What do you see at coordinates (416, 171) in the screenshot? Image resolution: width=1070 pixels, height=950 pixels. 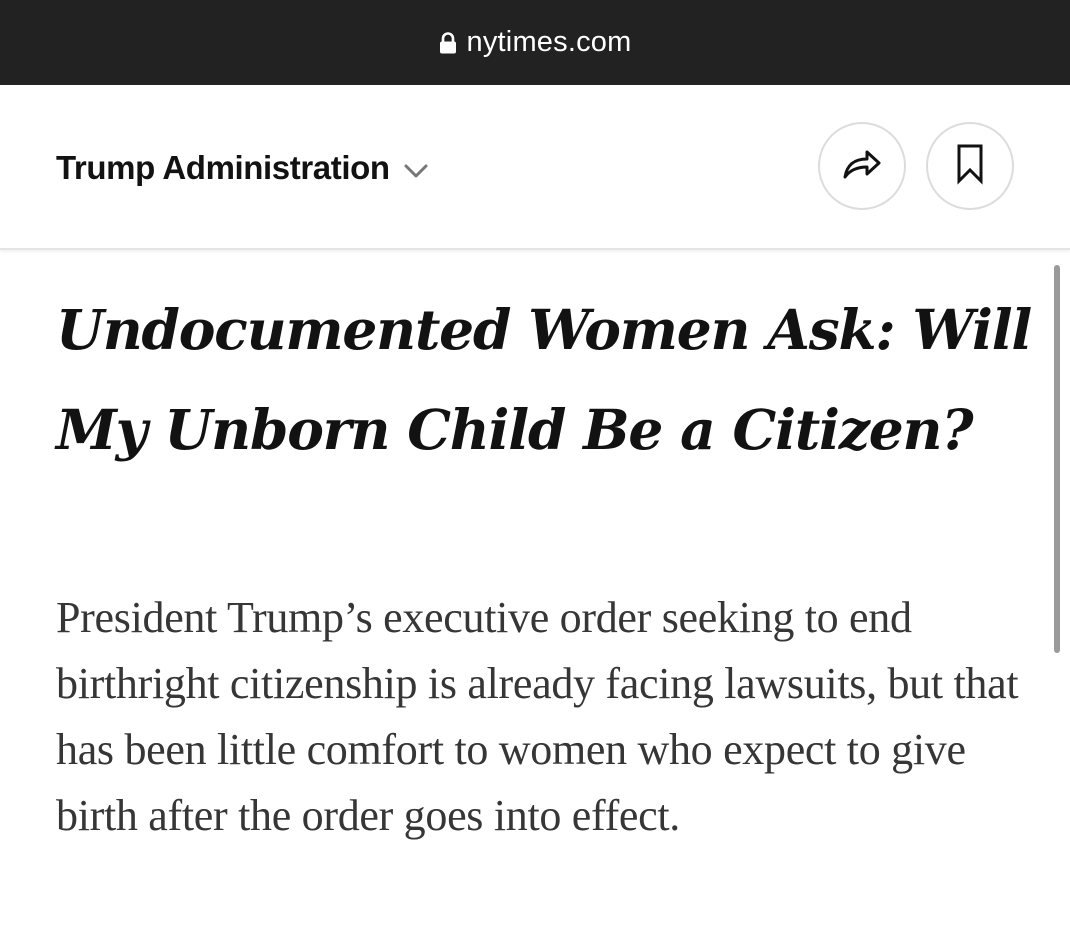 I see `chevron-down-icon` at bounding box center [416, 171].